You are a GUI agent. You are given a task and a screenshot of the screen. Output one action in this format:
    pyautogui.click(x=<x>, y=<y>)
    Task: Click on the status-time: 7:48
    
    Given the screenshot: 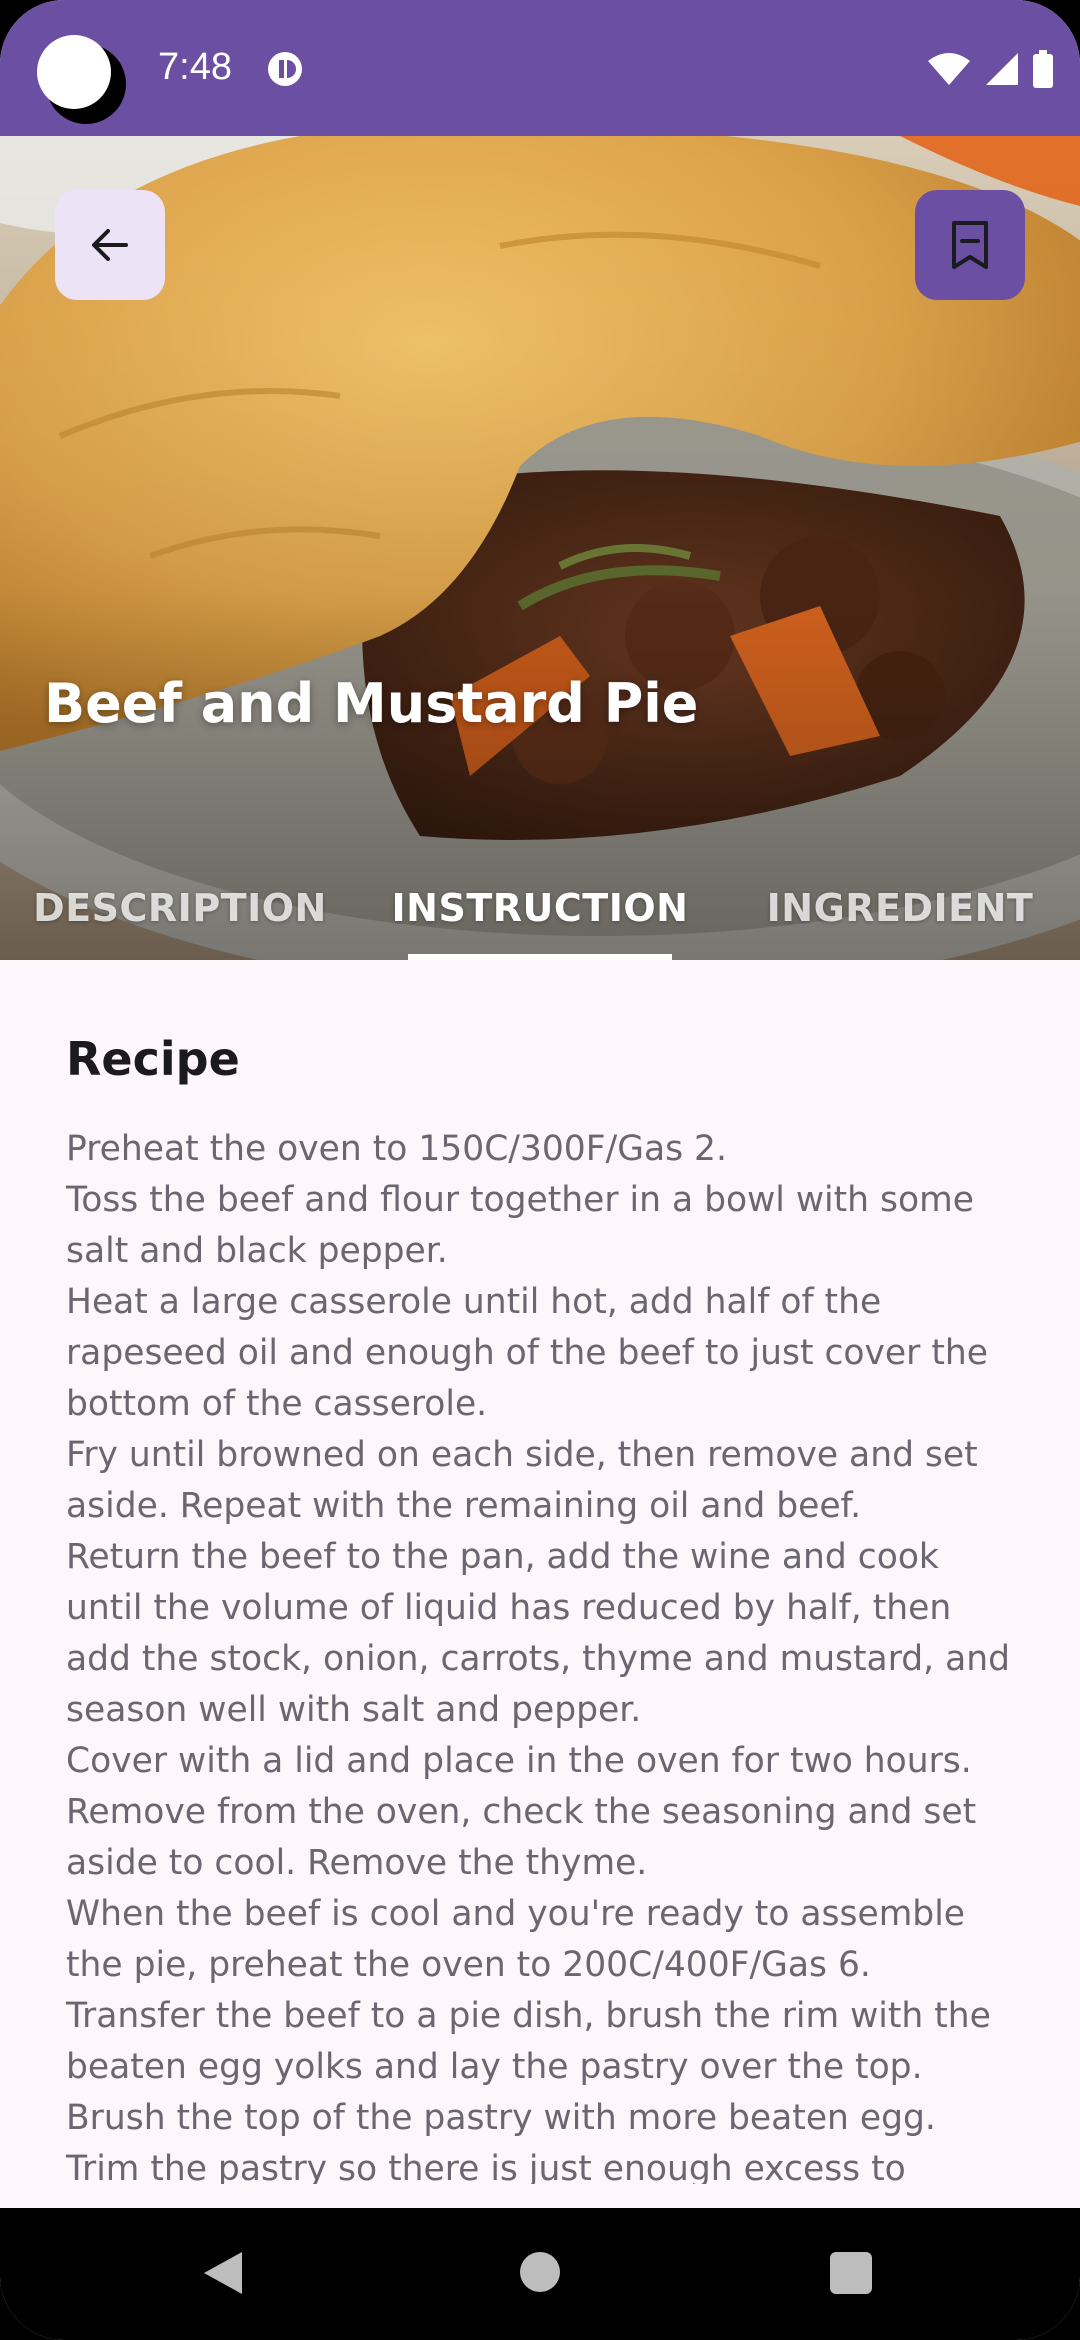 What is the action you would take?
    pyautogui.click(x=195, y=67)
    